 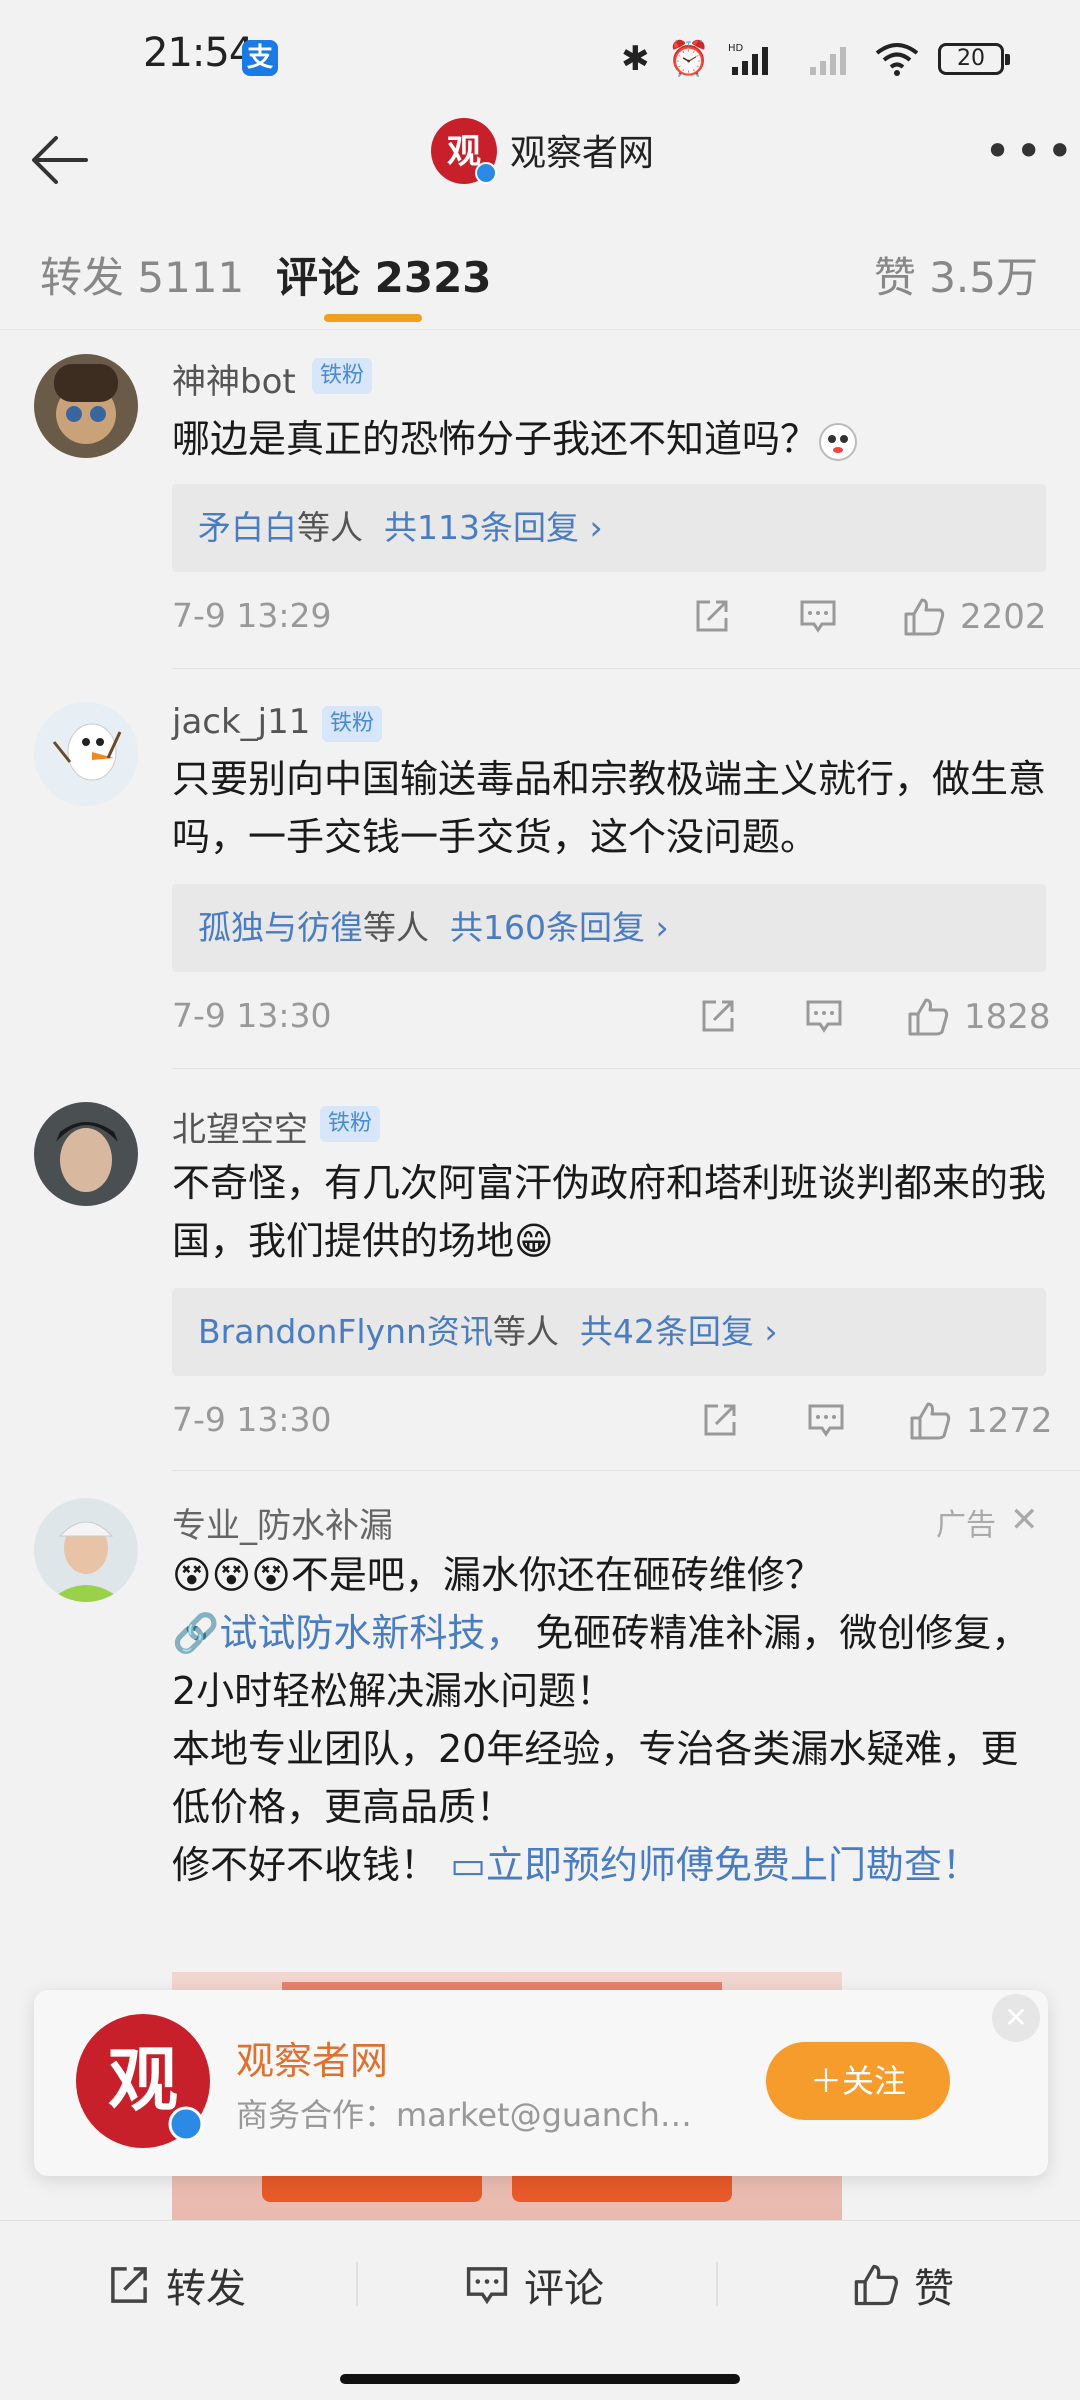 I want to click on like-action: 2202, so click(x=974, y=617).